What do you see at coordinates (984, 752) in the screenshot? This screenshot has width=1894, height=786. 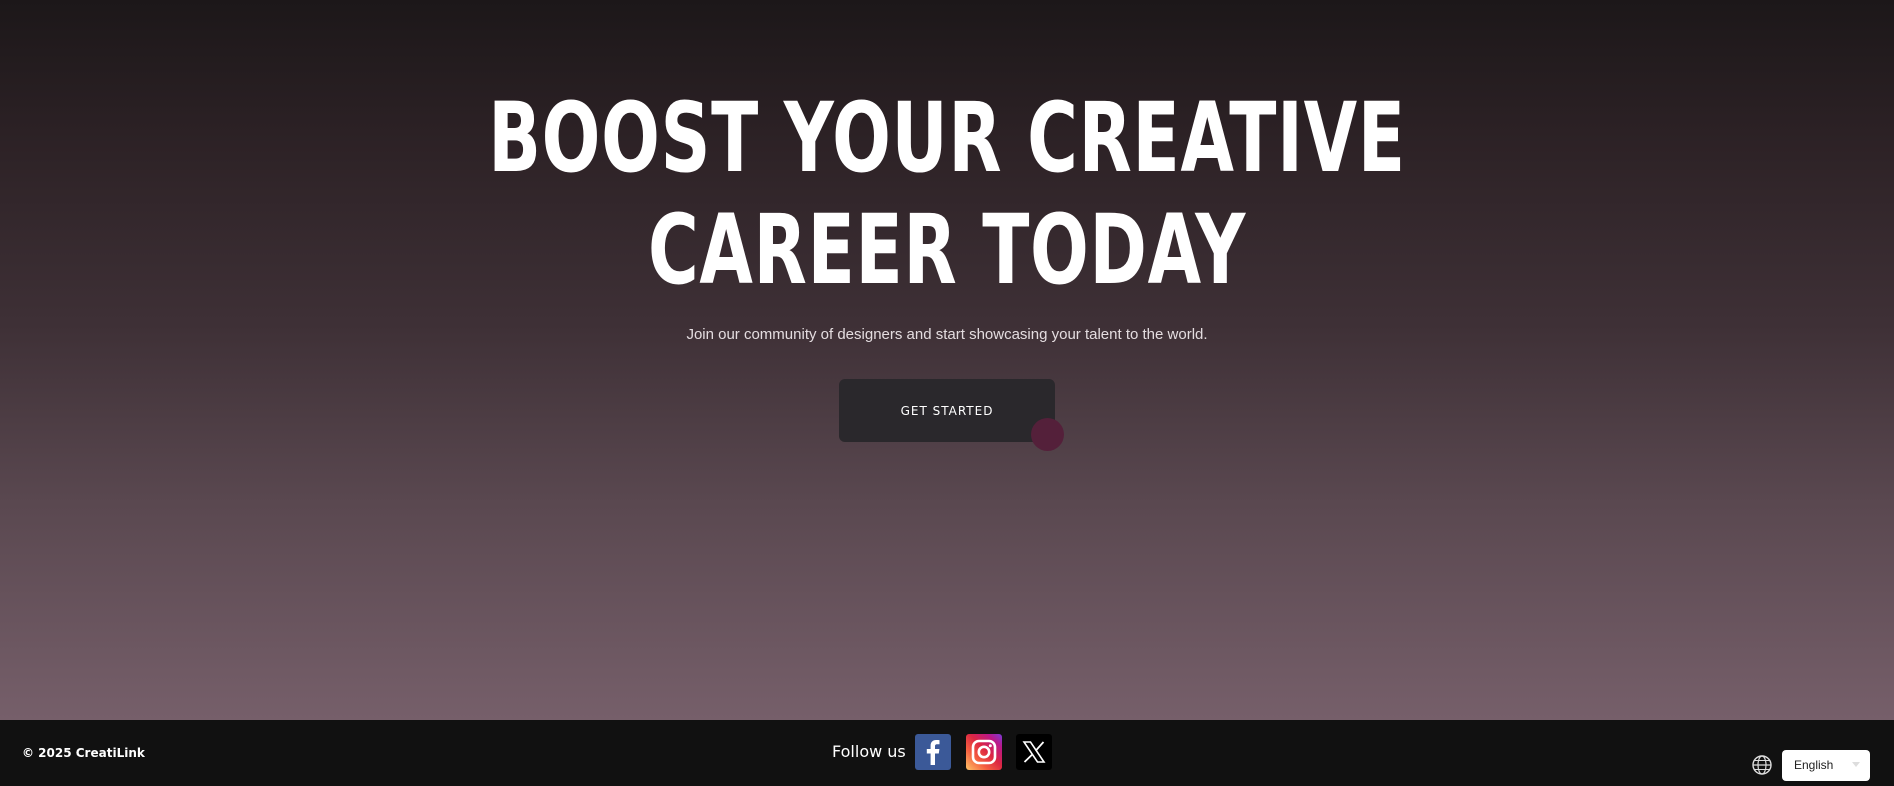 I see `instagram-icon` at bounding box center [984, 752].